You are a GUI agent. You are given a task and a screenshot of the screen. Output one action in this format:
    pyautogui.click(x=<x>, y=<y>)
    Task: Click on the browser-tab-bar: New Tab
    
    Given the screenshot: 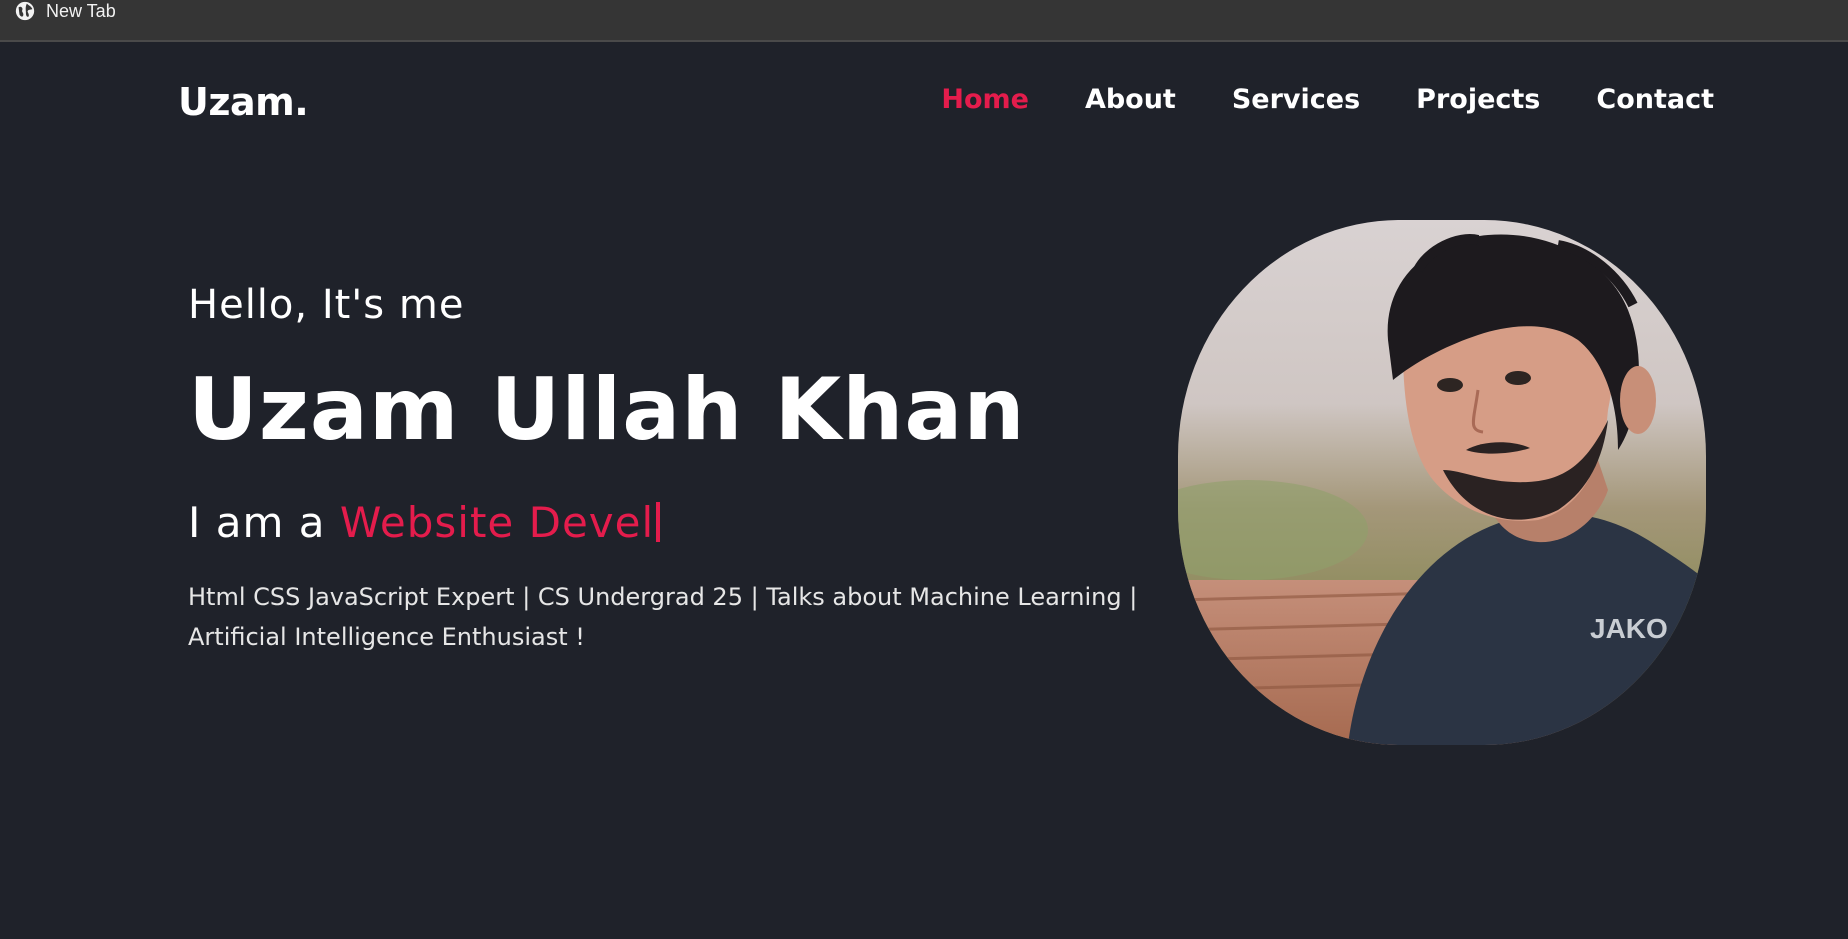 What is the action you would take?
    pyautogui.click(x=924, y=21)
    